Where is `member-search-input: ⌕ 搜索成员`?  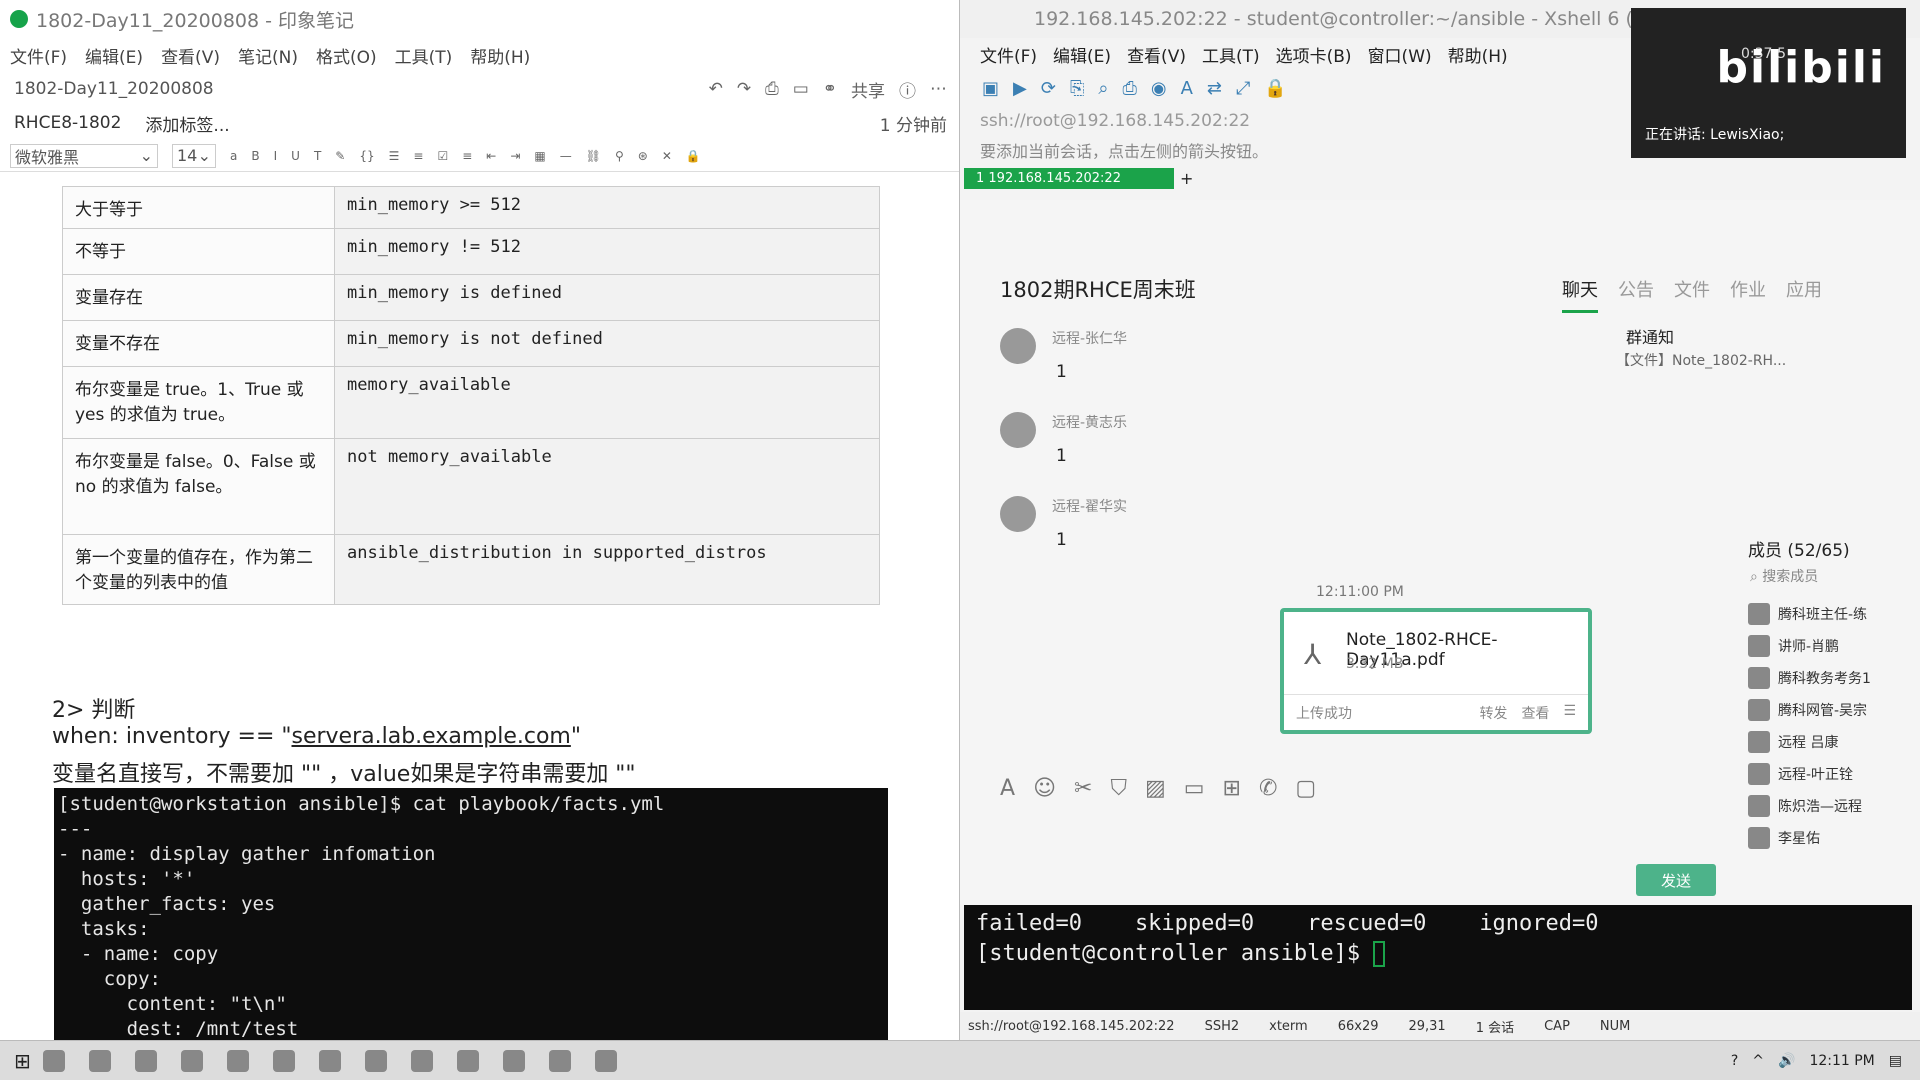 member-search-input: ⌕ 搜索成员 is located at coordinates (1784, 576).